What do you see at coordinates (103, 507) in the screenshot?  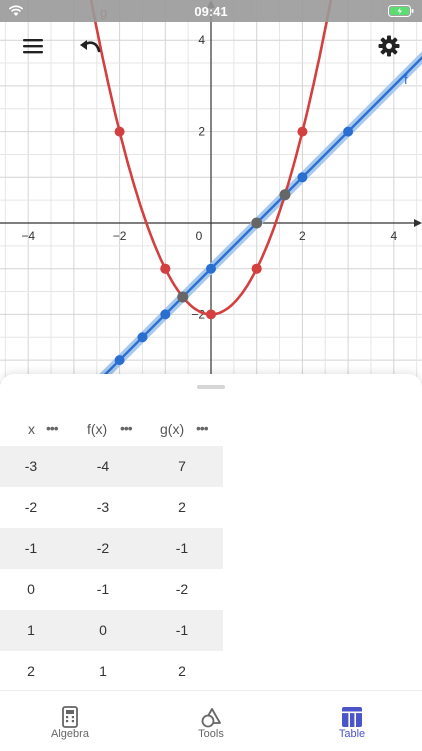 I see `cell-f: -3` at bounding box center [103, 507].